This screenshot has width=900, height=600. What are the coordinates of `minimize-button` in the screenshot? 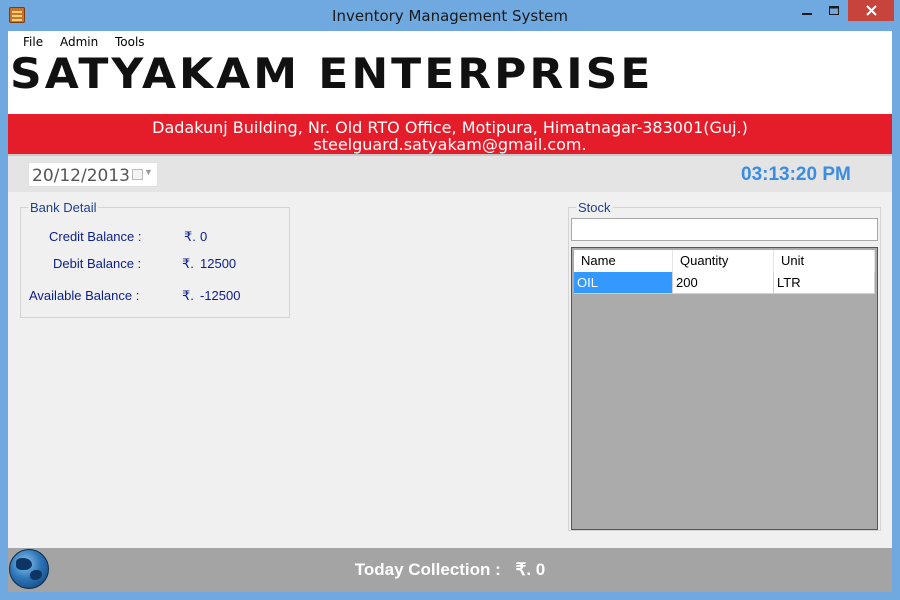 It's located at (807, 10).